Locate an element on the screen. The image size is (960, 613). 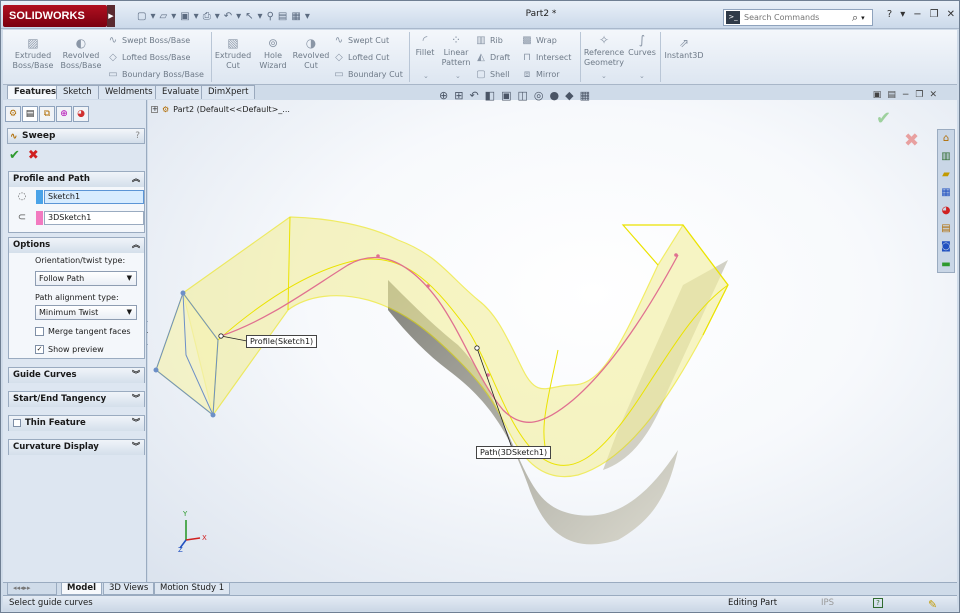
orientation-select: Follow Path ▼ is located at coordinates (86, 278).